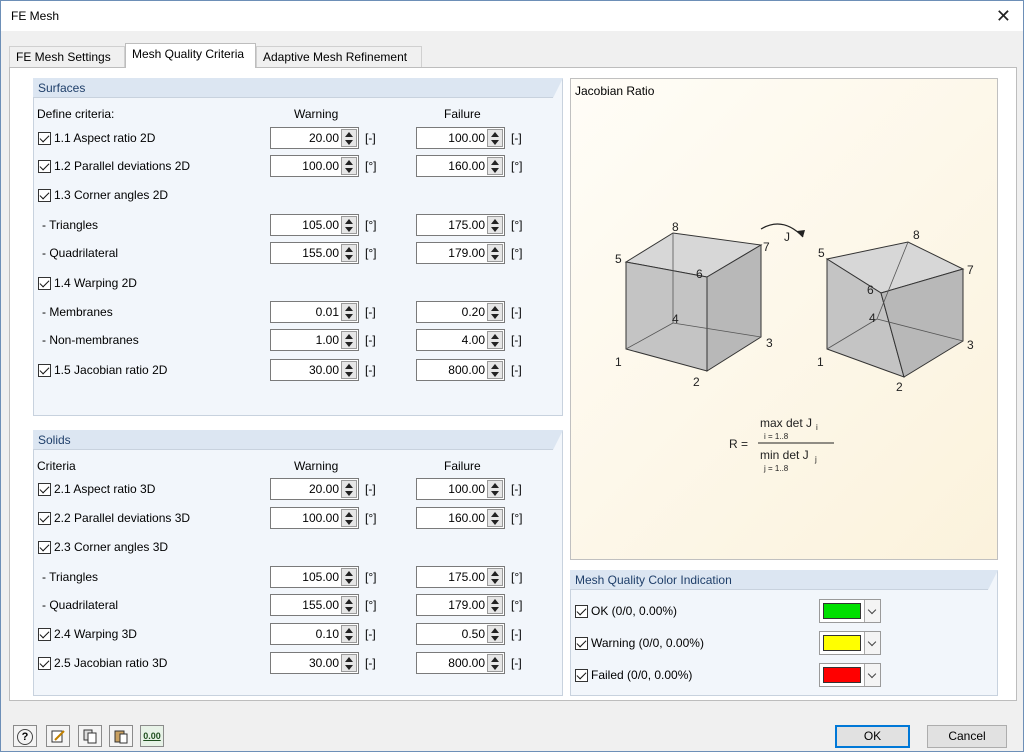 The height and width of the screenshot is (752, 1024). Describe the element at coordinates (460, 370) in the screenshot. I see `jacobian-ratio-2d-failure-input: 800.00` at that location.